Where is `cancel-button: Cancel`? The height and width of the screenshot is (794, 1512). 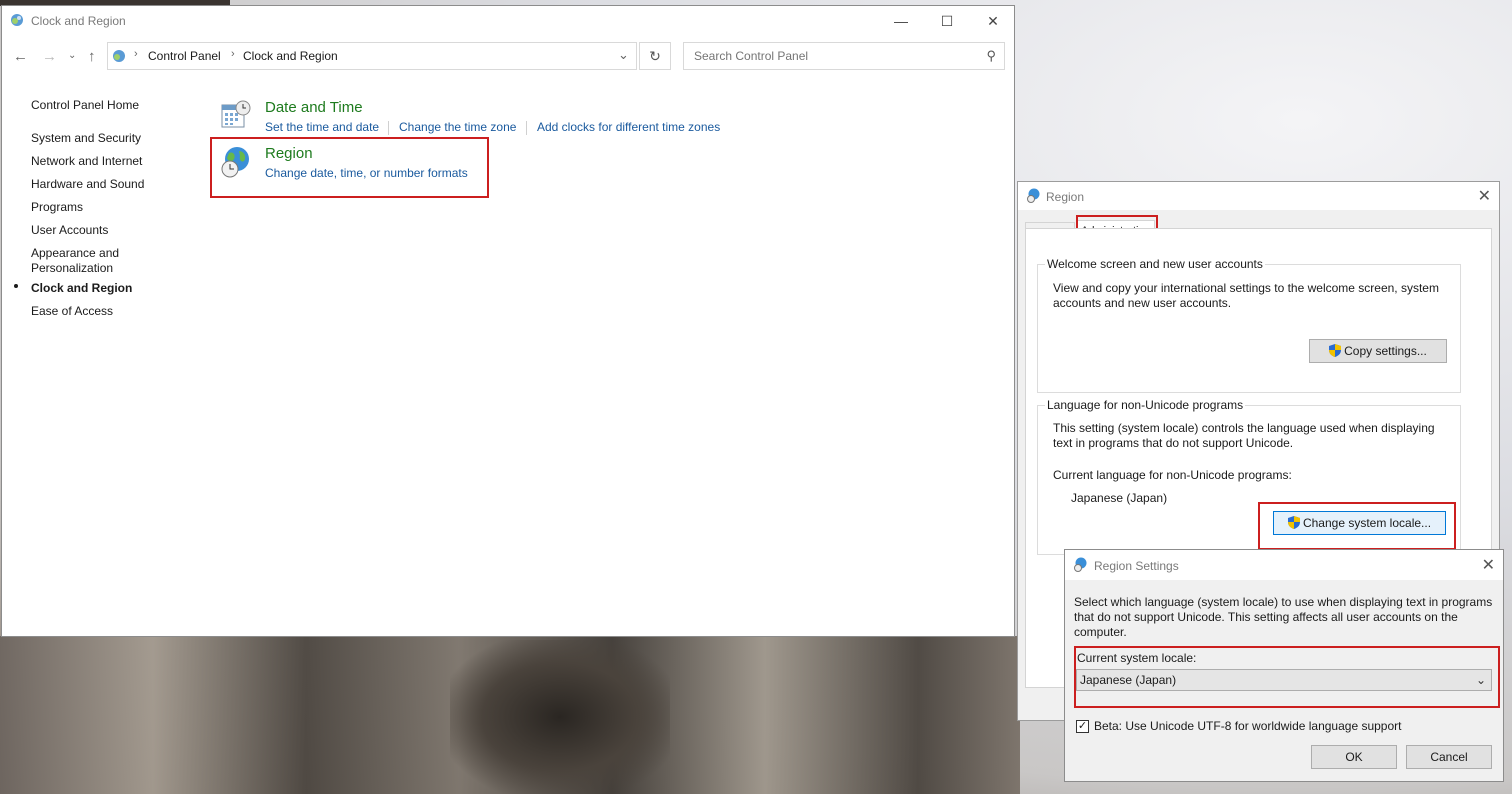
cancel-button: Cancel is located at coordinates (1449, 757).